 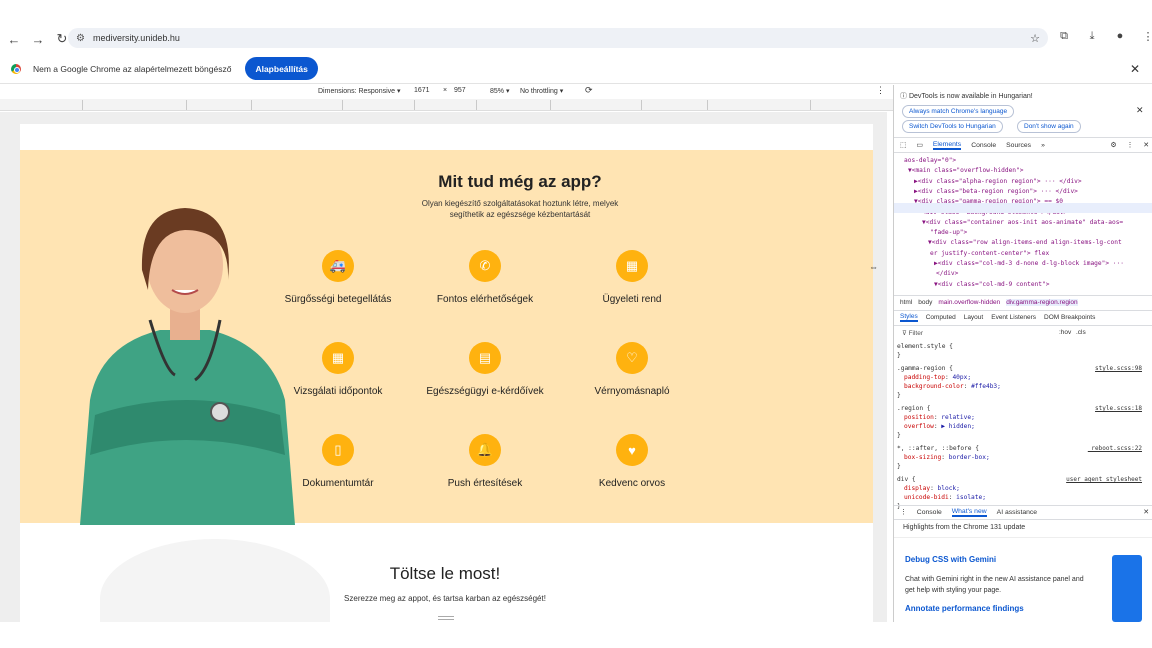 I want to click on dom-node: </div>, so click(x=947, y=273).